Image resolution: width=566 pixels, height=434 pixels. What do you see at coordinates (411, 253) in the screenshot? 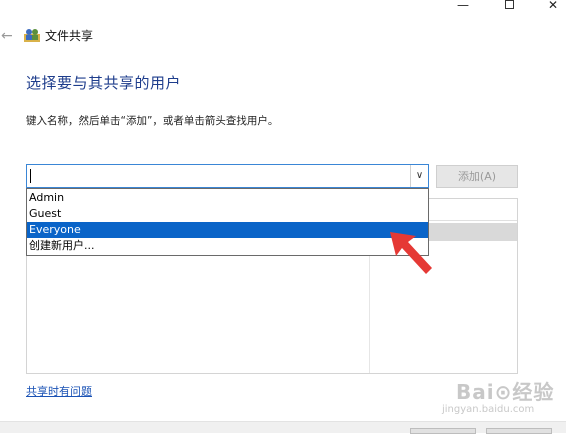
I see `annotation-arrow-icon` at bounding box center [411, 253].